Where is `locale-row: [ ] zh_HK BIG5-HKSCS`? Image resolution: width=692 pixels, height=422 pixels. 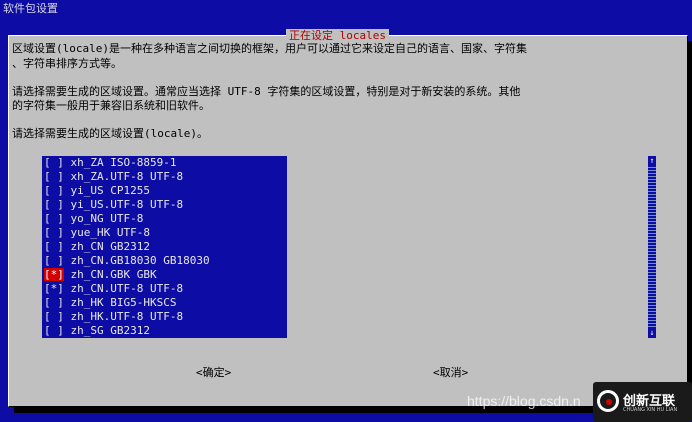
locale-row: [ ] zh_HK BIG5-HKSCS is located at coordinates (164, 303).